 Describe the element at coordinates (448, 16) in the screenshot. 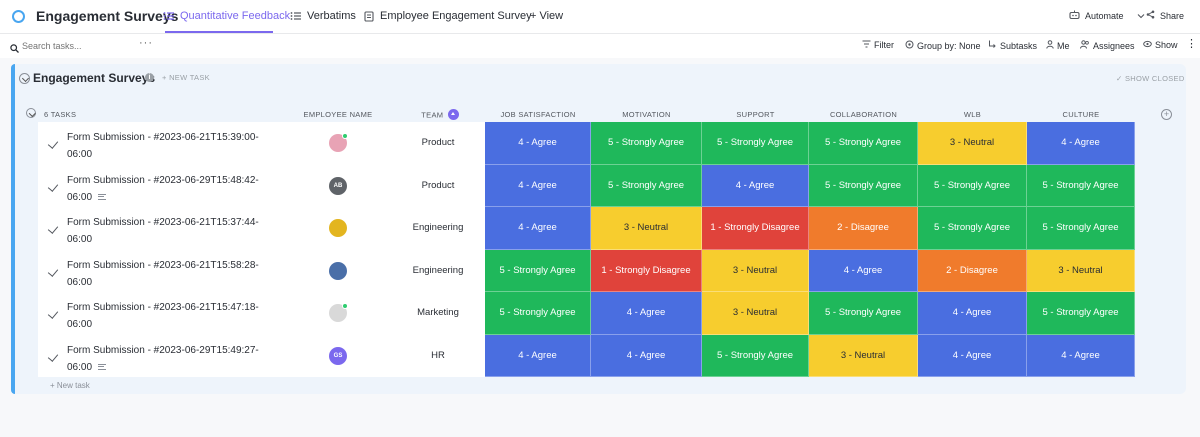

I see `tab-employee-engagement-survey: Employee Engagement Survey` at that location.